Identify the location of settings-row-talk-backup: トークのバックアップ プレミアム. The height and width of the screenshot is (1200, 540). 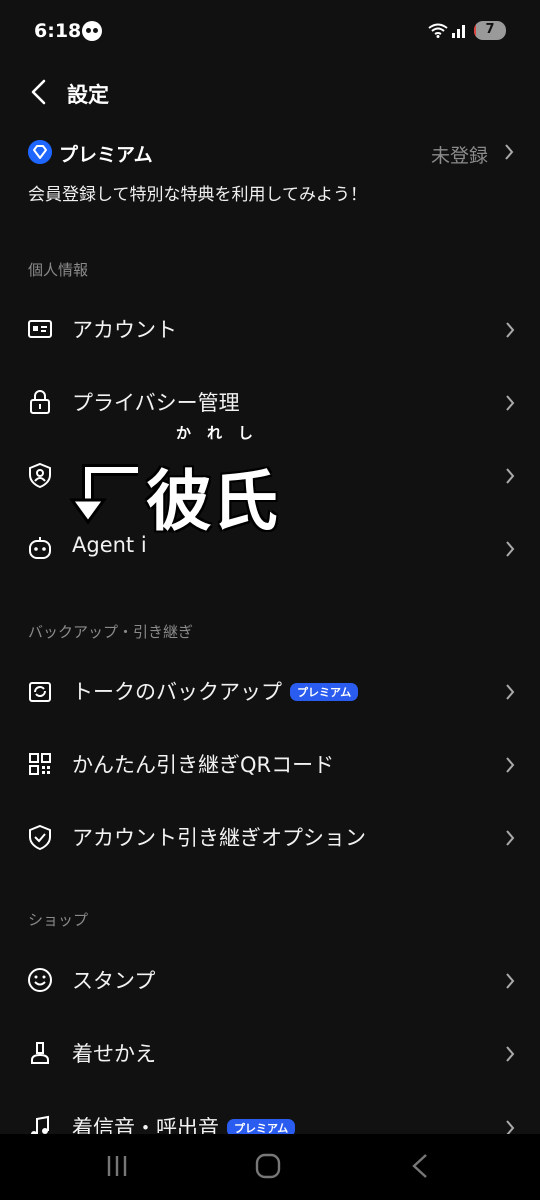
(270, 691).